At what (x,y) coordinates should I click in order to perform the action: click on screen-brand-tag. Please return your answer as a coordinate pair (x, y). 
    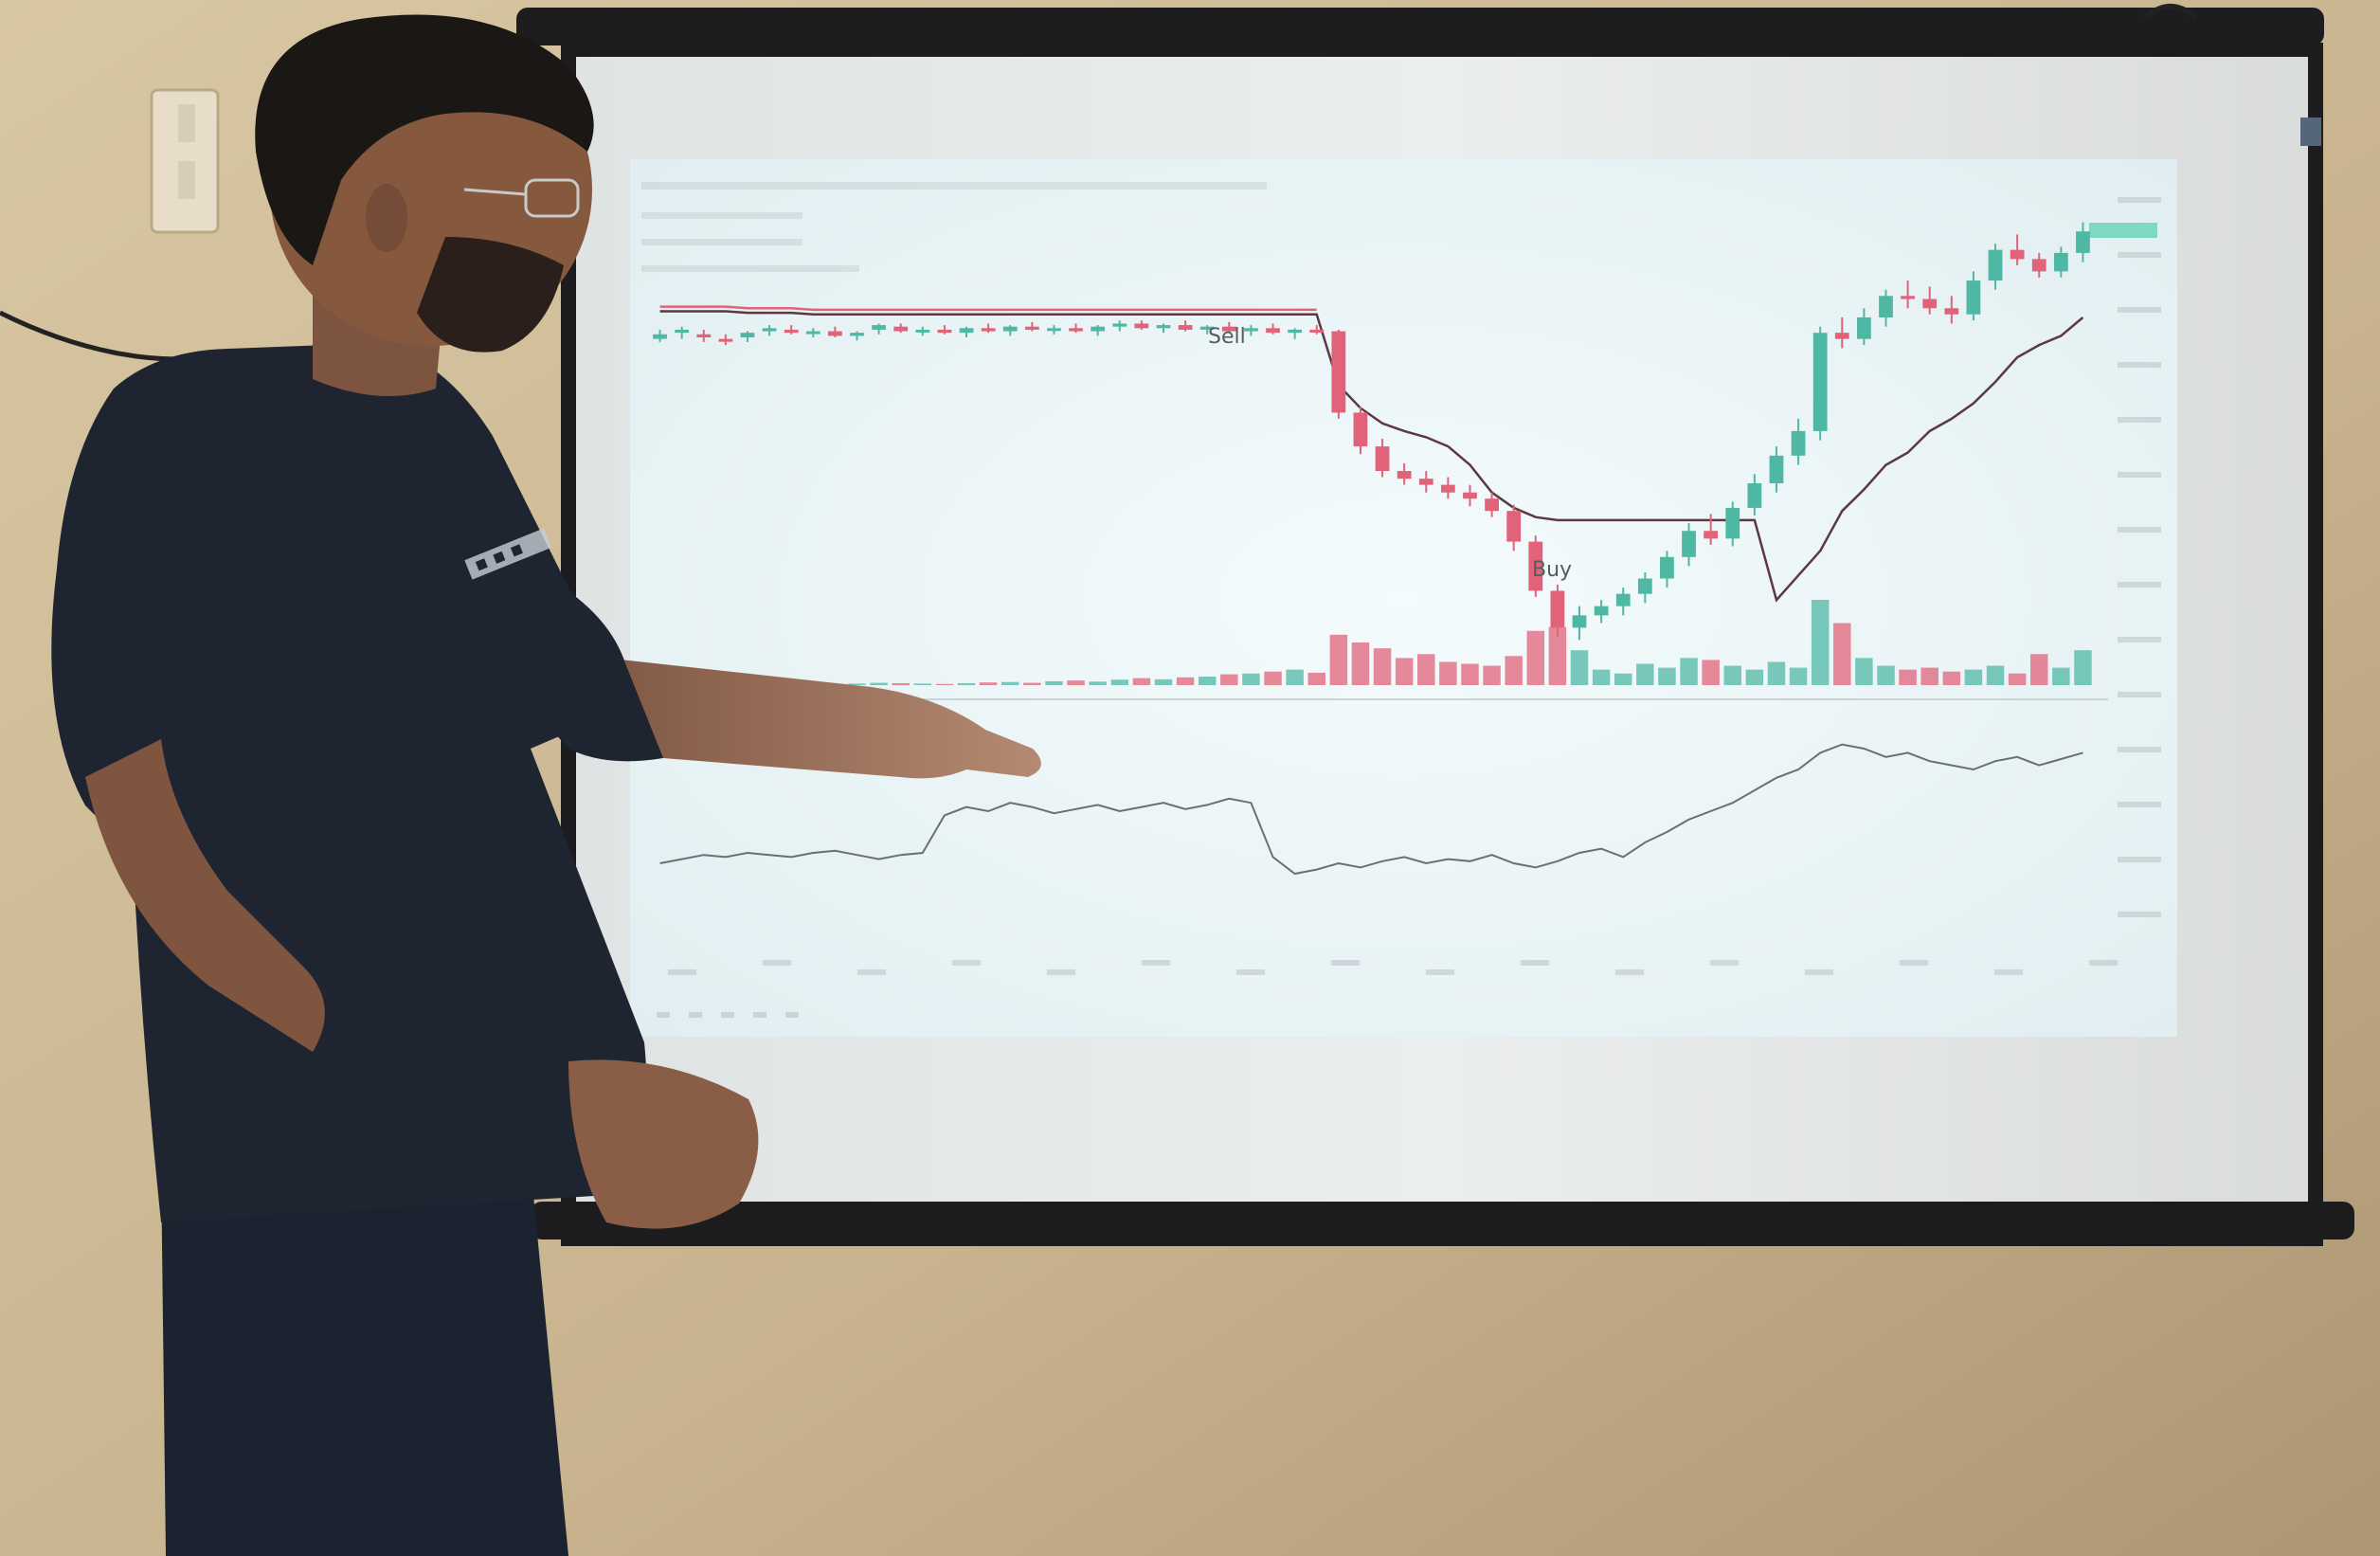
    Looking at the image, I should click on (2310, 132).